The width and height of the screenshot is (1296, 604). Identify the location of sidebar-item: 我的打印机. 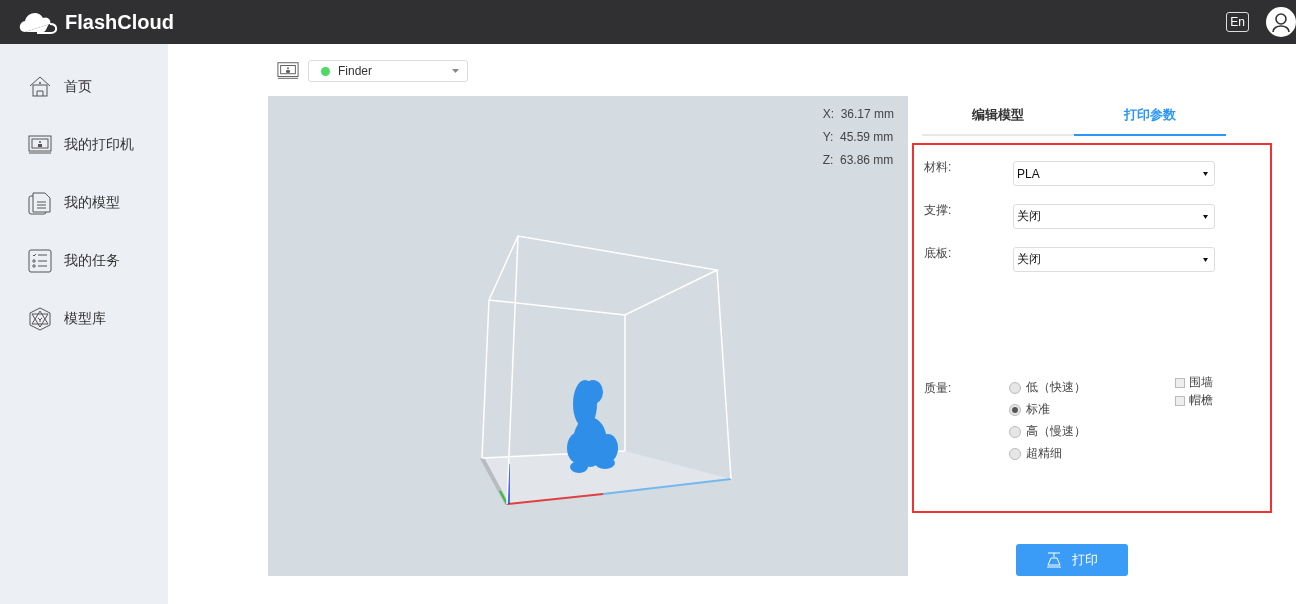
(84, 145).